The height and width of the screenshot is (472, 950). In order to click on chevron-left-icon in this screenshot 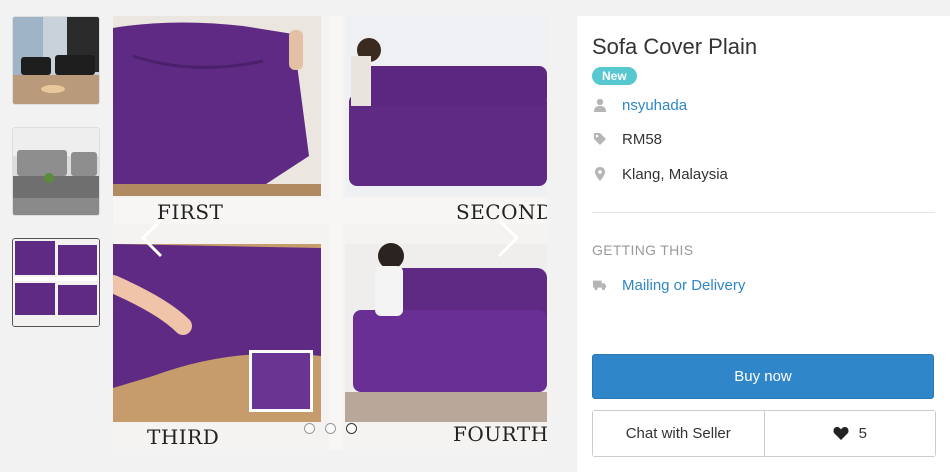, I will do `click(151, 238)`.